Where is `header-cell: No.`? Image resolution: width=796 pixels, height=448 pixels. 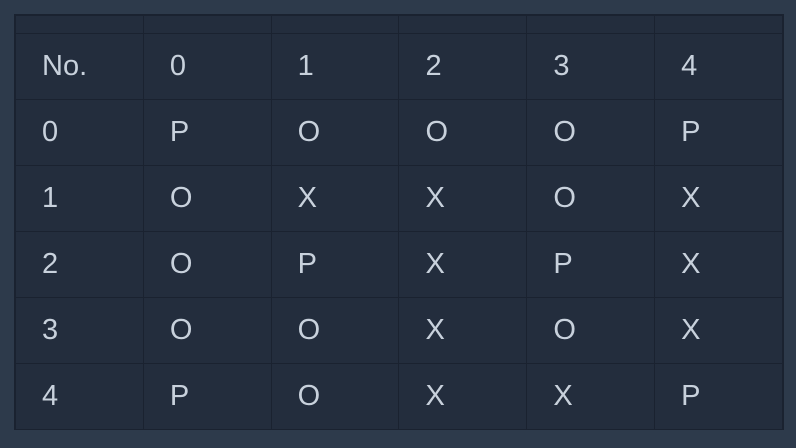 header-cell: No. is located at coordinates (79, 66).